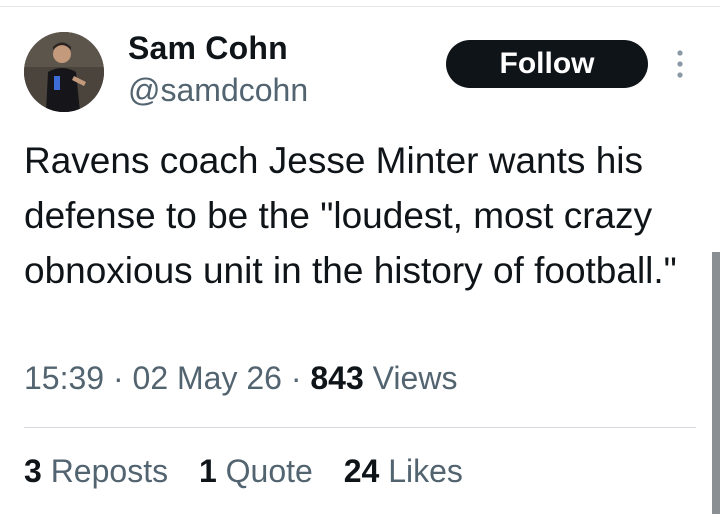 The image size is (720, 514). I want to click on avatar, so click(64, 72).